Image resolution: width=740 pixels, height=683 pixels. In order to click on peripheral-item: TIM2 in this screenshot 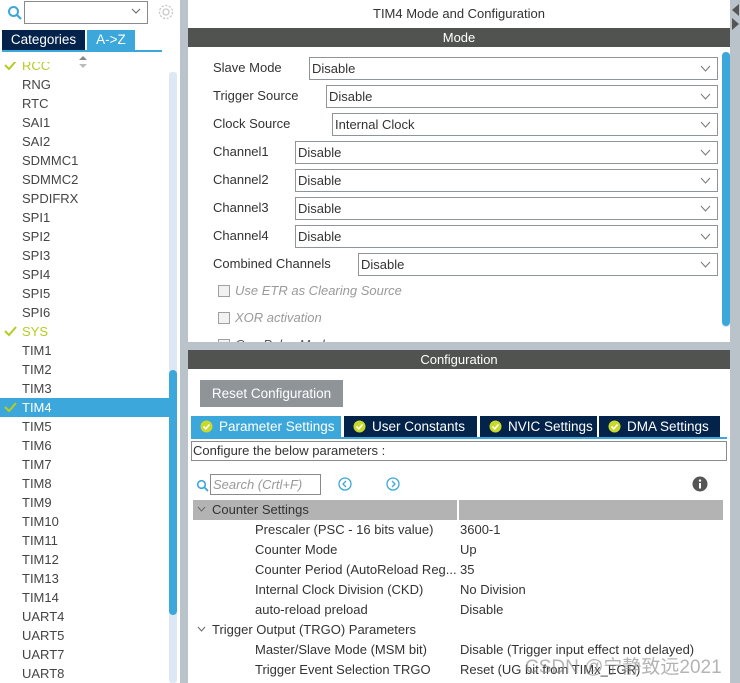, I will do `click(85, 369)`.